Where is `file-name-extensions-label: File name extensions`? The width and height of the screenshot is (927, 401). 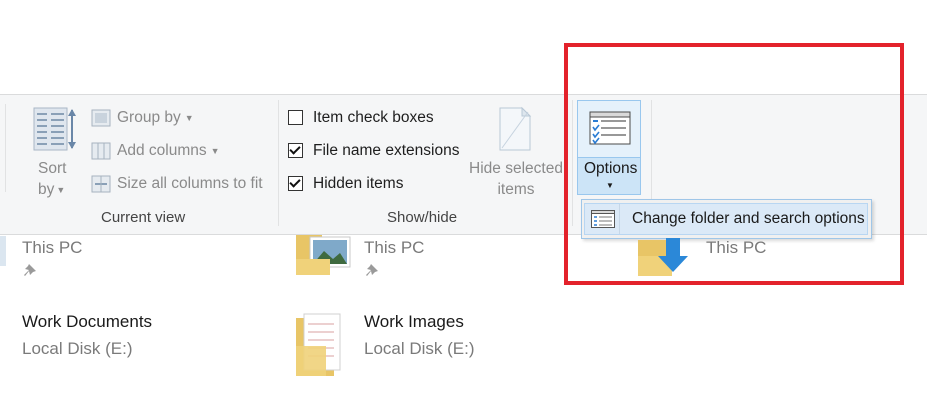 file-name-extensions-label: File name extensions is located at coordinates (386, 151).